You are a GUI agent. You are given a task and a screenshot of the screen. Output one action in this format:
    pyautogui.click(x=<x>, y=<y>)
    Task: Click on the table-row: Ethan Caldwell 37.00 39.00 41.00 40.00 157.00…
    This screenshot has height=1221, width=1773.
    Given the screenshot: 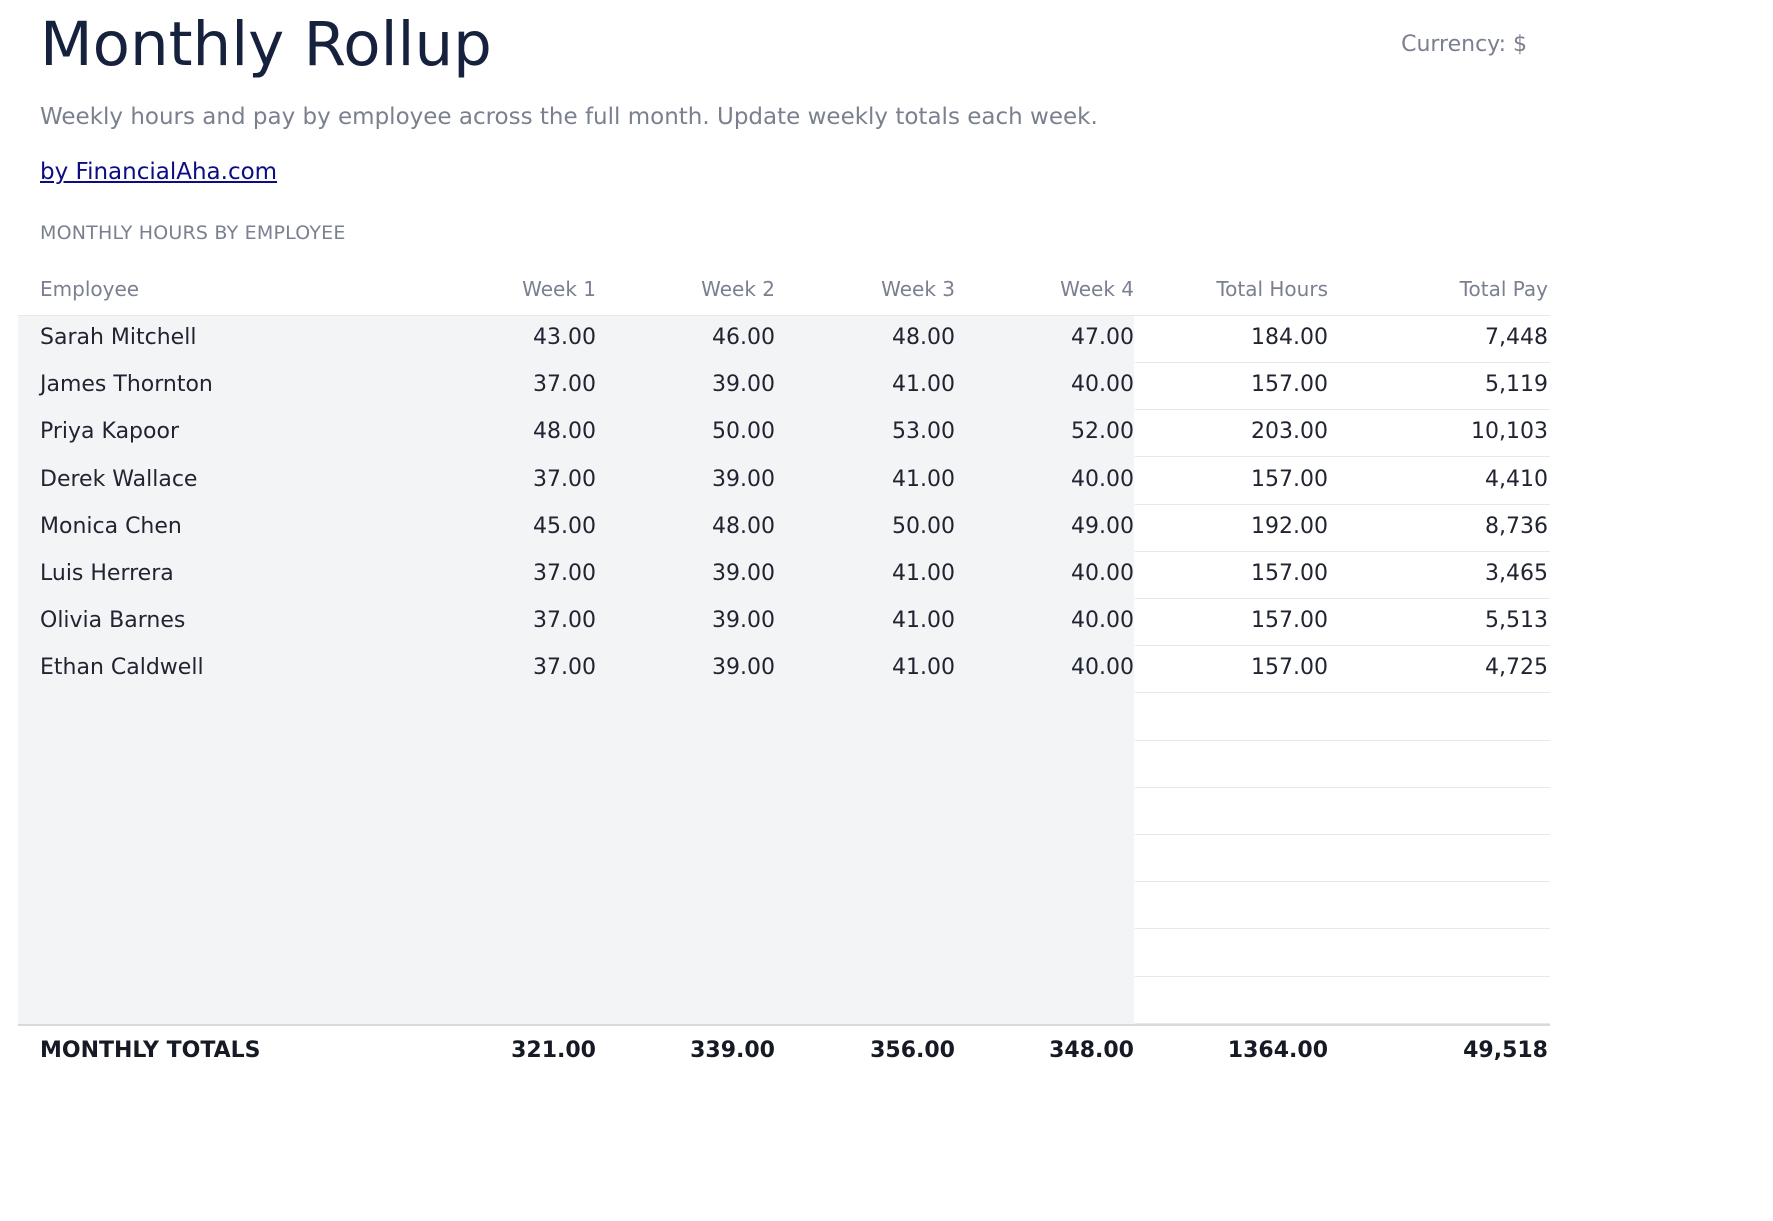 What is the action you would take?
    pyautogui.click(x=784, y=670)
    